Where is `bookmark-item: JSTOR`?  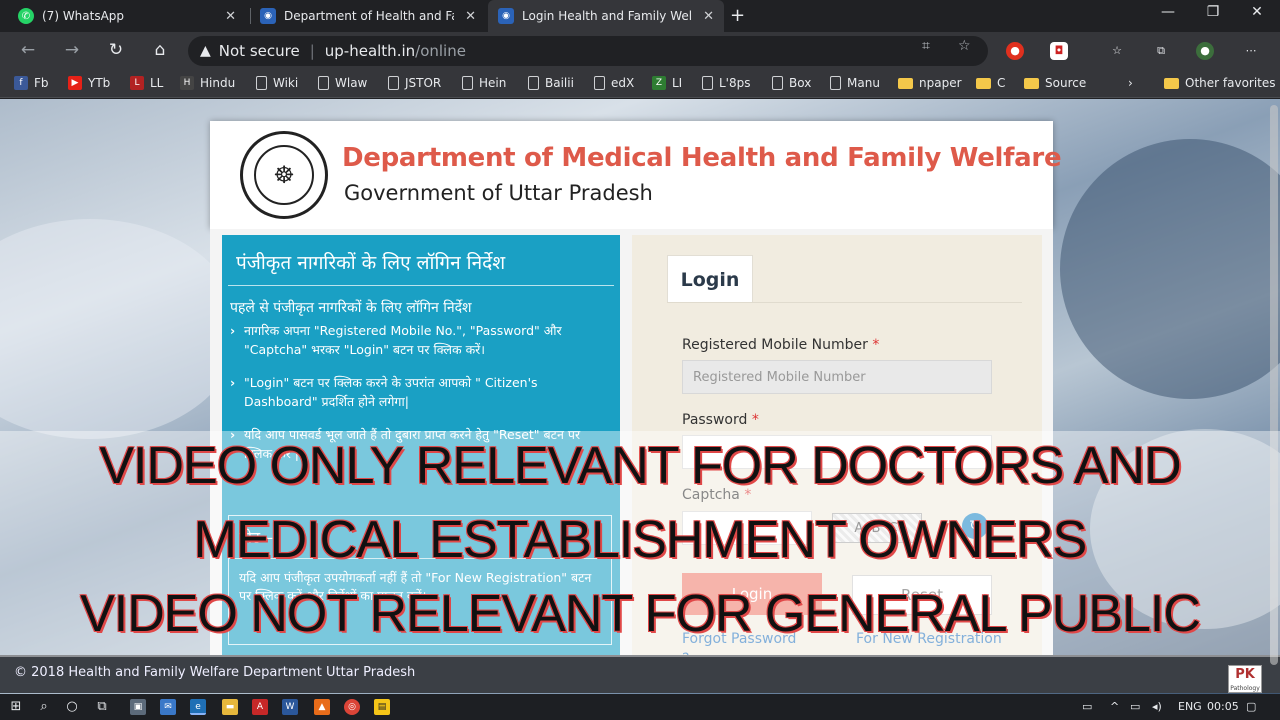 bookmark-item: JSTOR is located at coordinates (414, 83).